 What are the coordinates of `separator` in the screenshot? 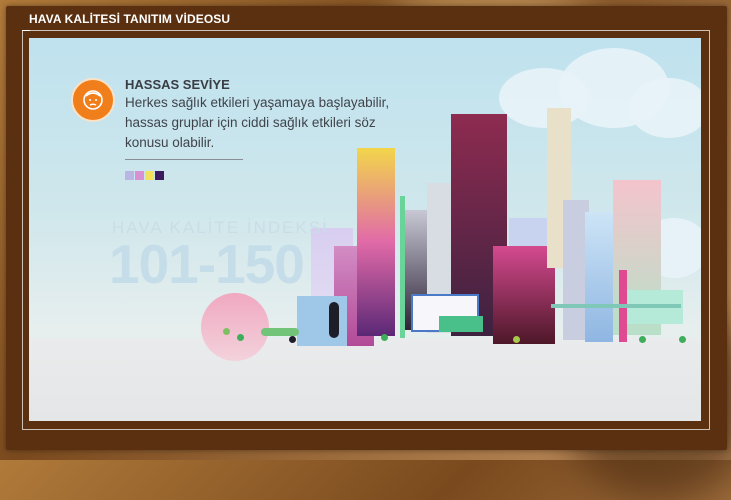 It's located at (184, 159).